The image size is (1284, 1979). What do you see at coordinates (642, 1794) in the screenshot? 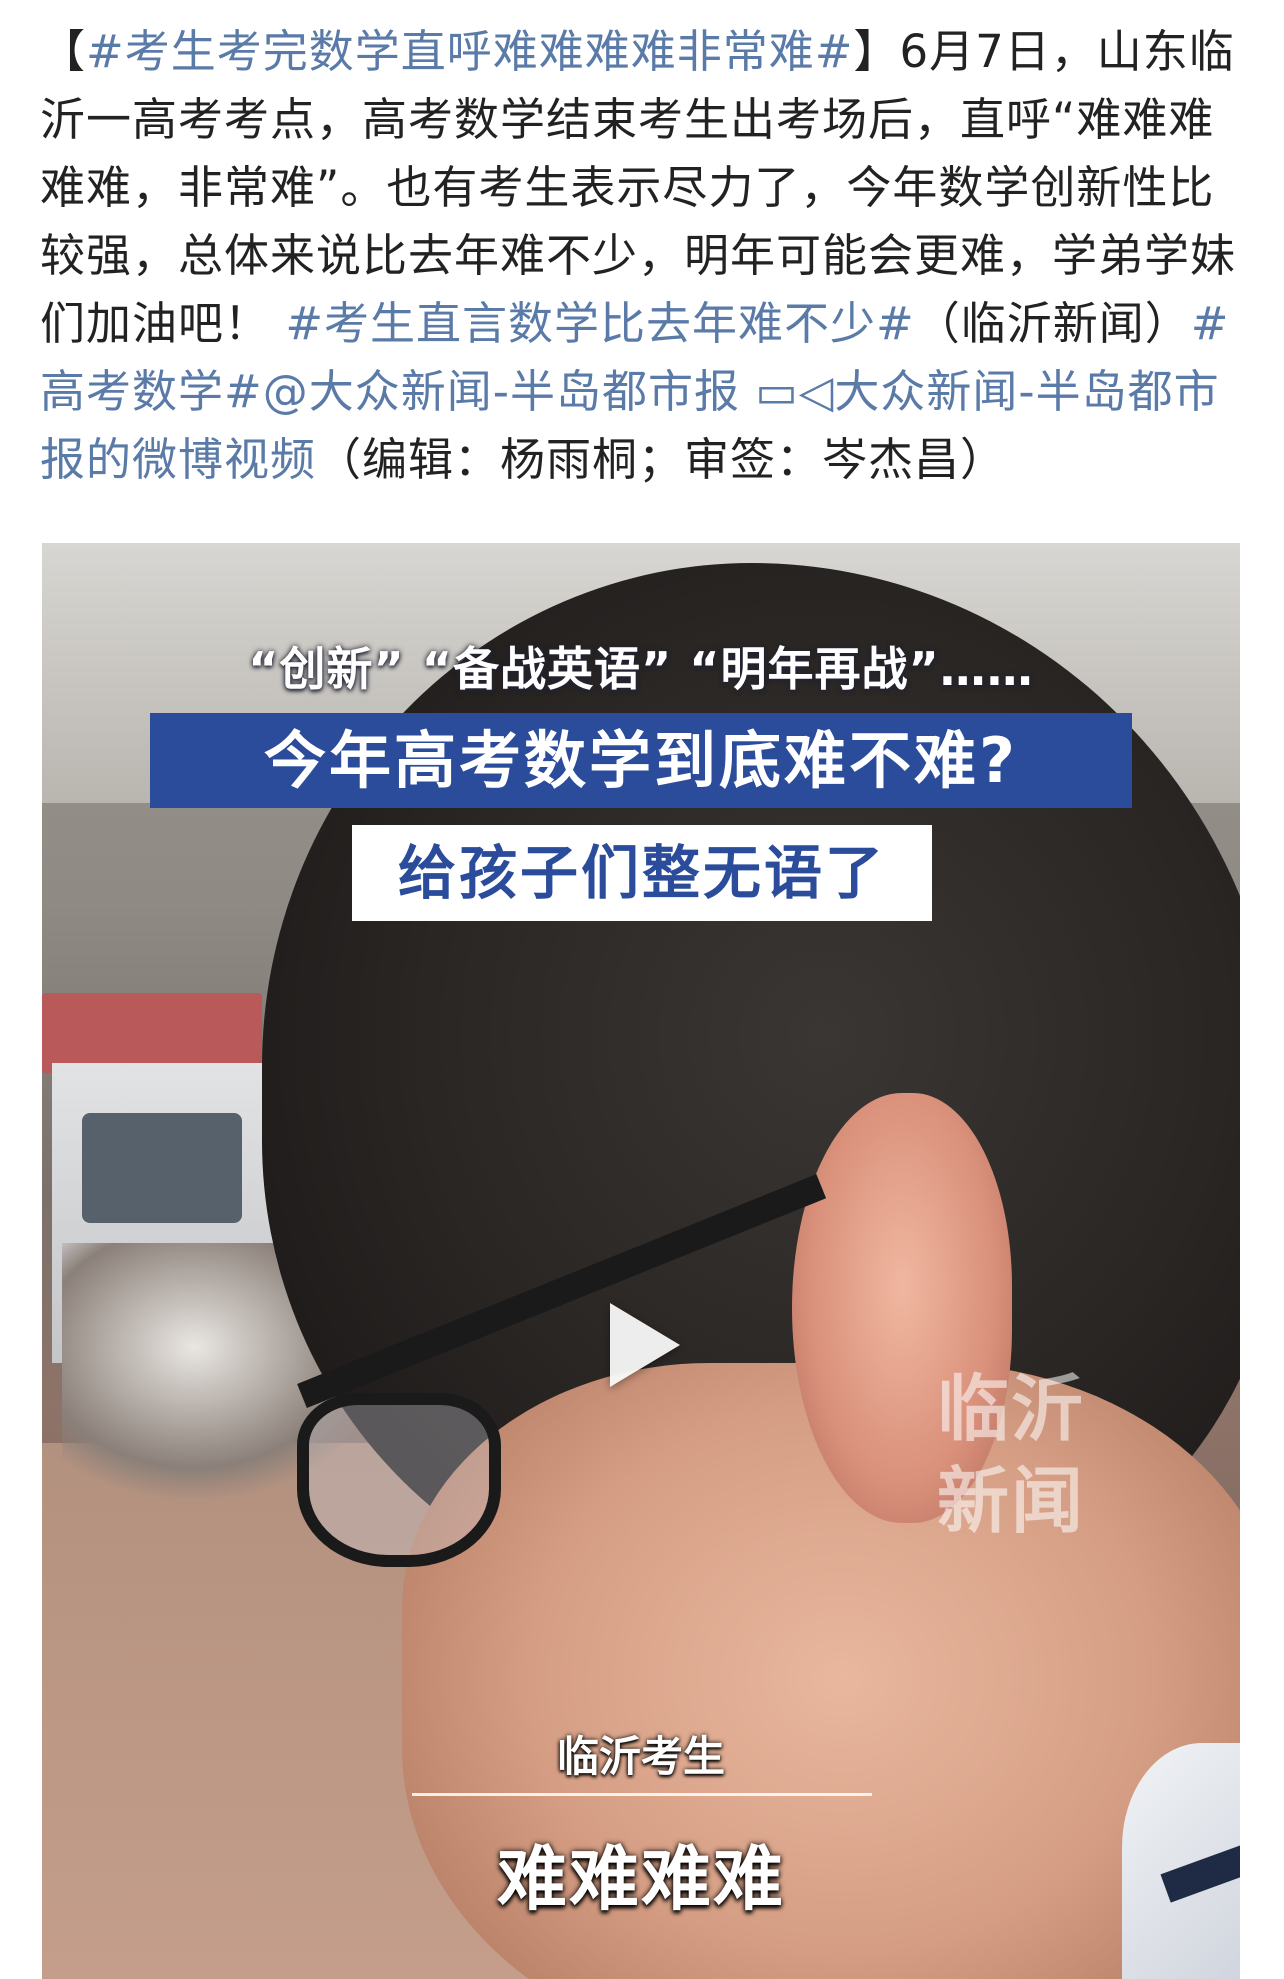
I see `caption-divider` at bounding box center [642, 1794].